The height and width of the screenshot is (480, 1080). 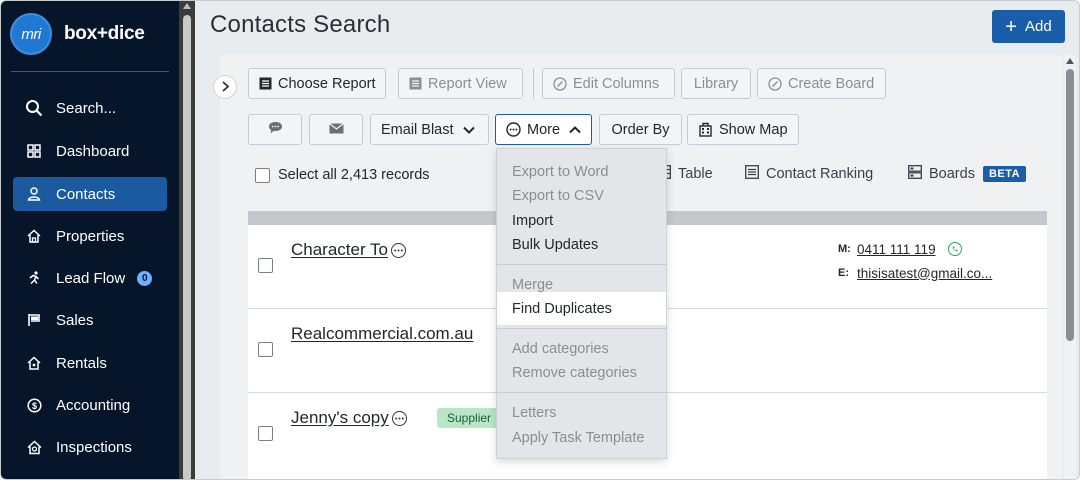 I want to click on sidebar-item-contacts: Contacts, so click(x=90, y=194).